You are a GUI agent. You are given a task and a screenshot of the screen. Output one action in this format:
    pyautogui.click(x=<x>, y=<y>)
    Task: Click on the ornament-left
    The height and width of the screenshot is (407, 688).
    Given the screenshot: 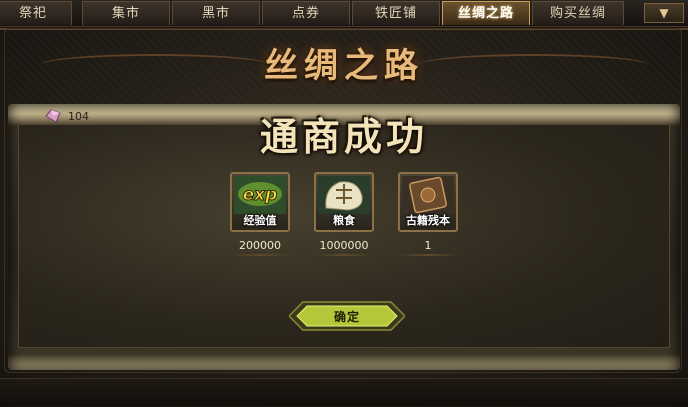 What is the action you would take?
    pyautogui.click(x=155, y=65)
    